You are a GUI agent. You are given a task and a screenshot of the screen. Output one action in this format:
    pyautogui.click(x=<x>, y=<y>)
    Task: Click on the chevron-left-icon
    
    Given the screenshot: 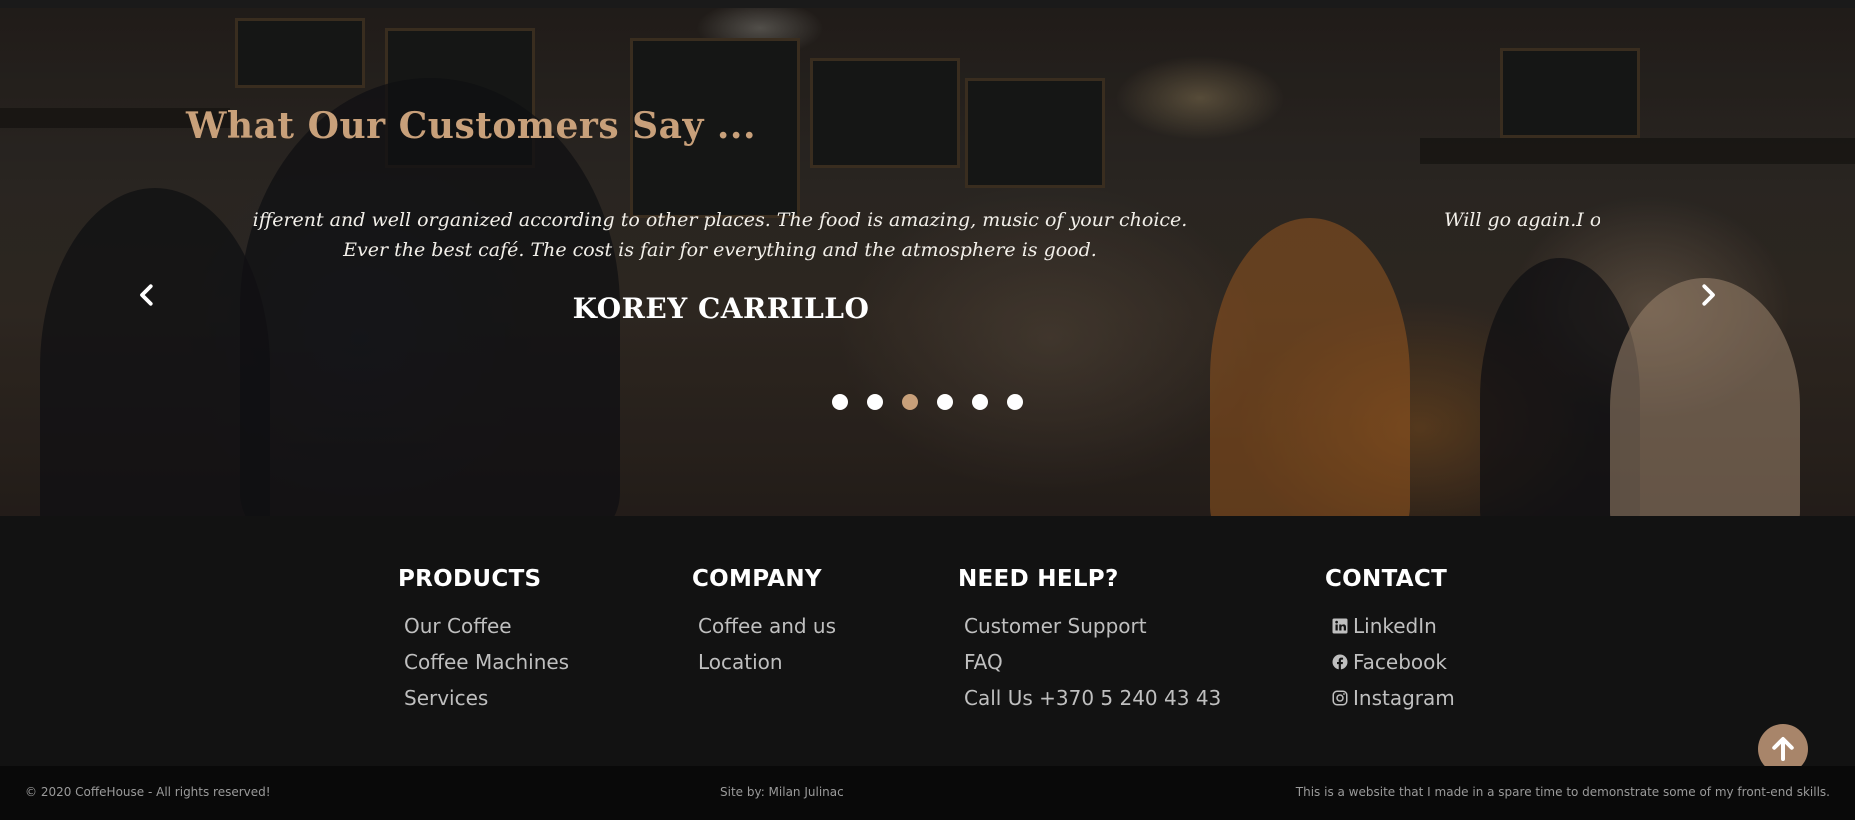 What is the action you would take?
    pyautogui.click(x=146, y=295)
    